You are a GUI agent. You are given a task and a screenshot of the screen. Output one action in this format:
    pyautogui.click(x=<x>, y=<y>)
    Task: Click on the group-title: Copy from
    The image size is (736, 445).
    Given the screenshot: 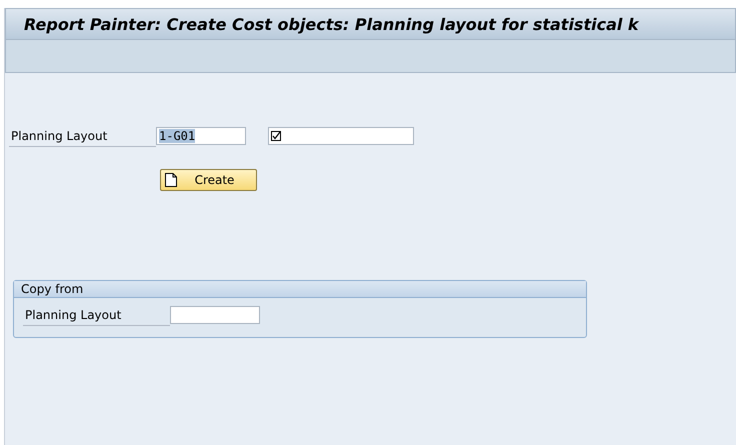 What is the action you would take?
    pyautogui.click(x=300, y=289)
    